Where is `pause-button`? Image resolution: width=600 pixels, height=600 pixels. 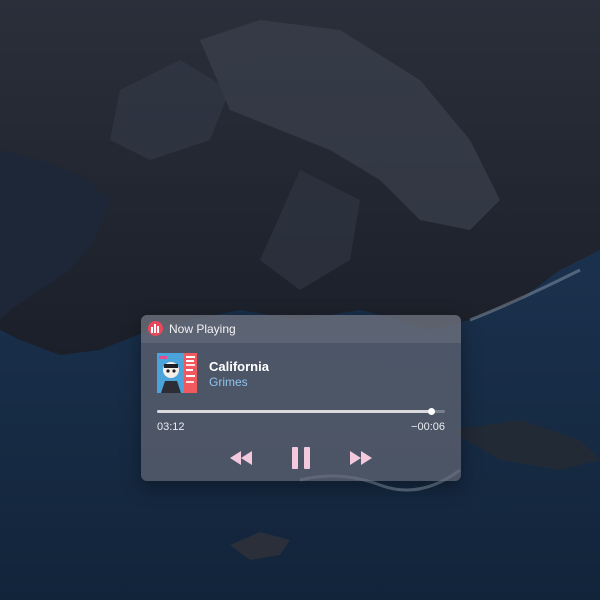
pause-button is located at coordinates (301, 458).